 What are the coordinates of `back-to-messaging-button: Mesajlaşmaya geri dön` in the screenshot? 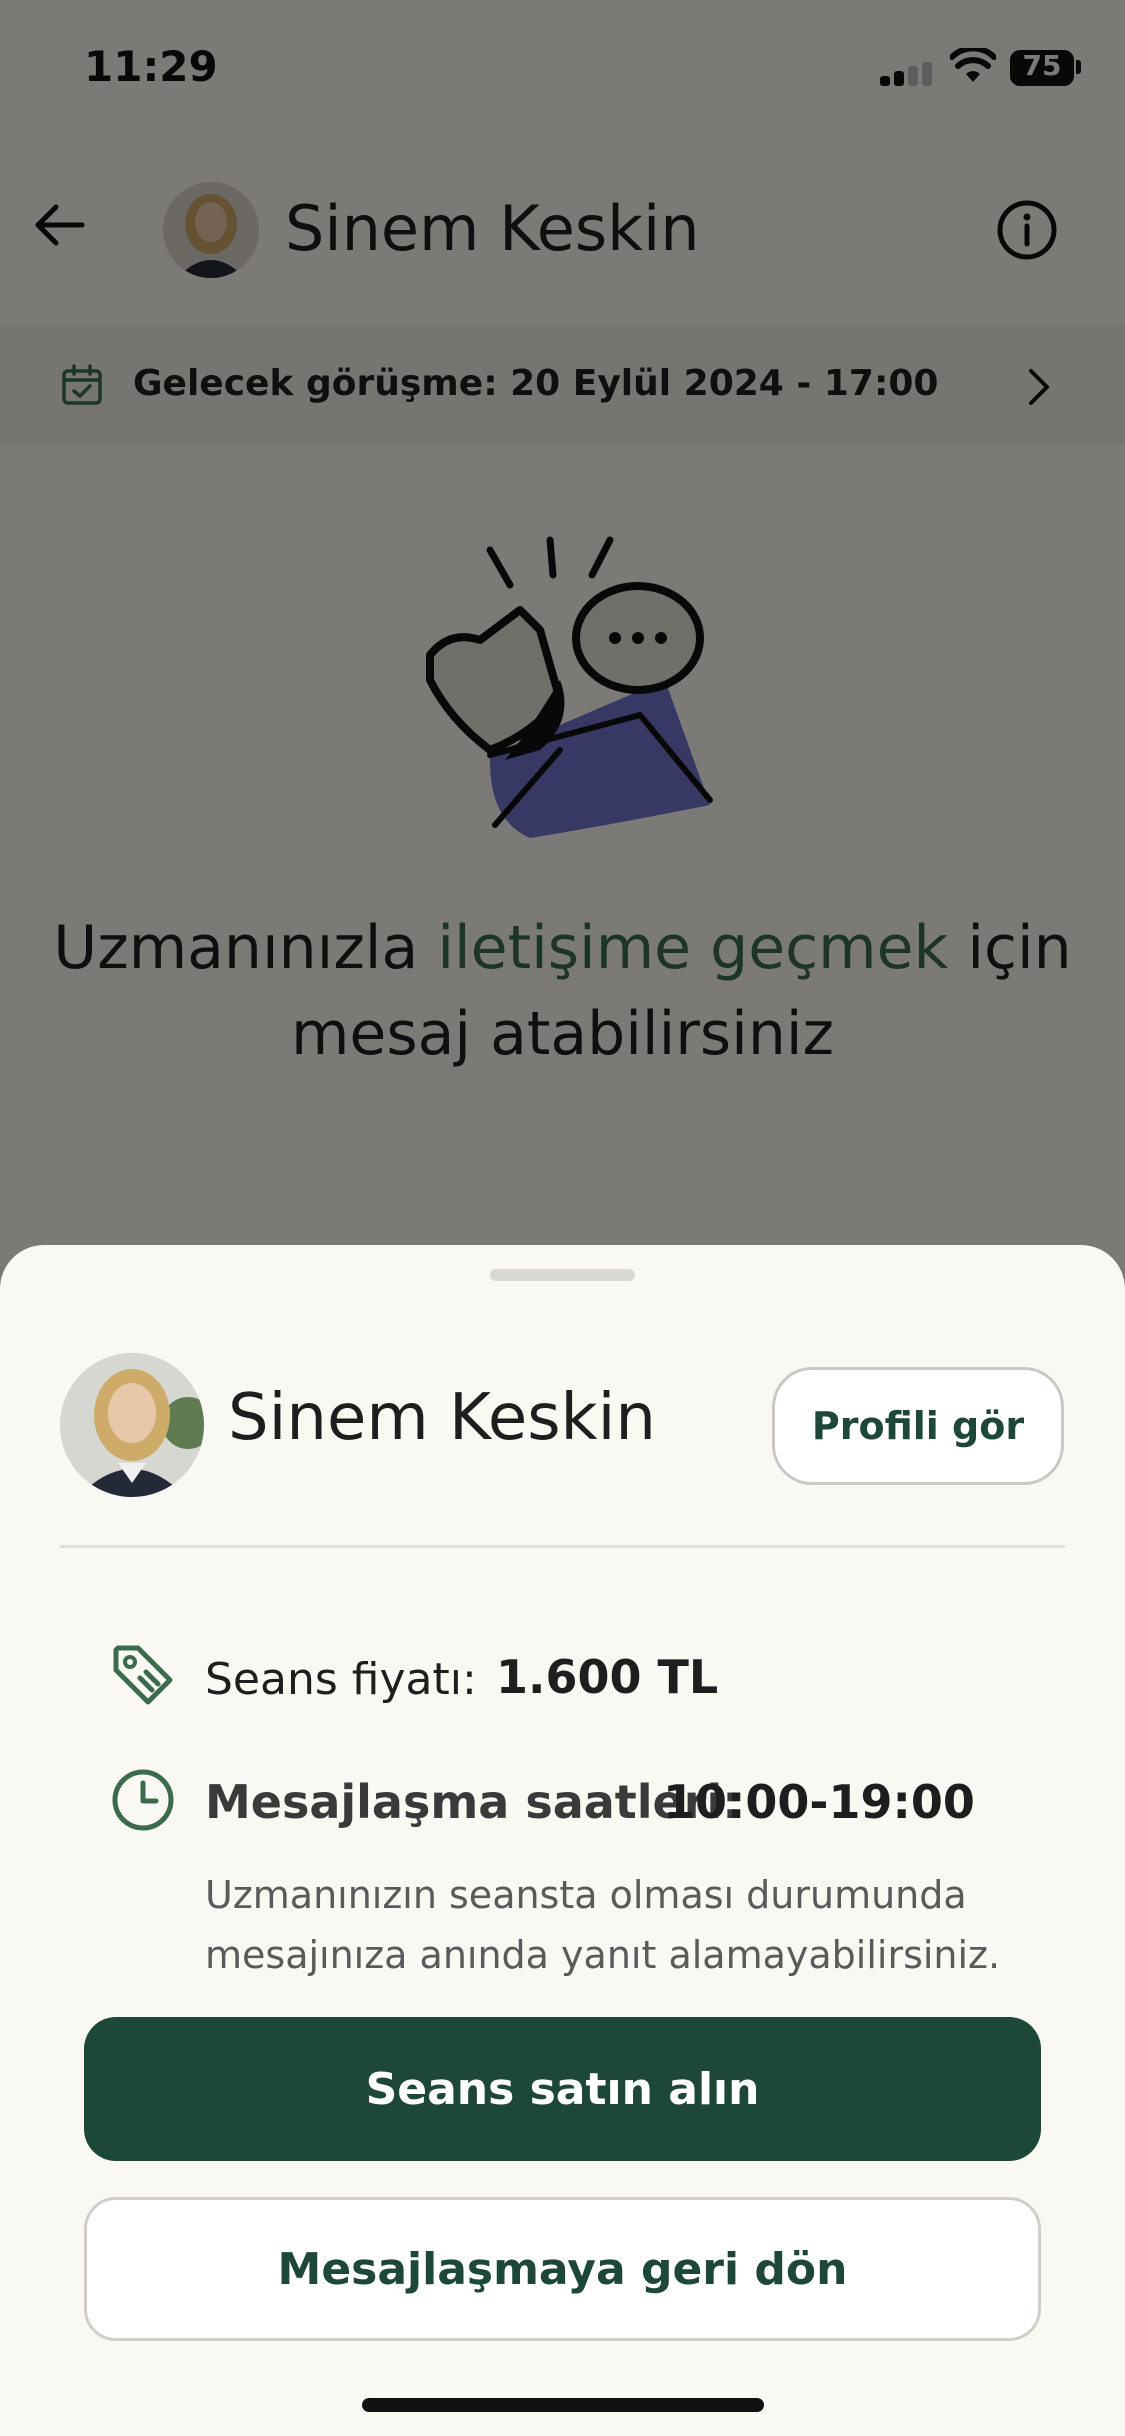 It's located at (562, 2269).